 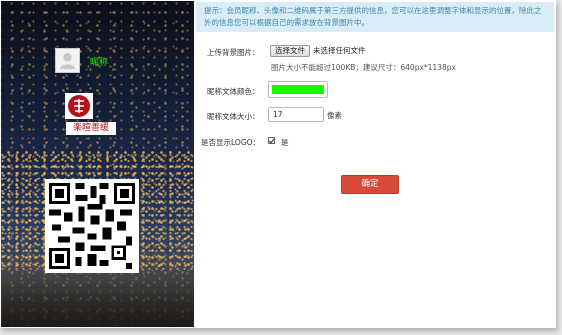 What do you see at coordinates (363, 67) in the screenshot?
I see `file-size-hint: 图片大小不能超过100KB；建议尺寸：640px*1138px` at bounding box center [363, 67].